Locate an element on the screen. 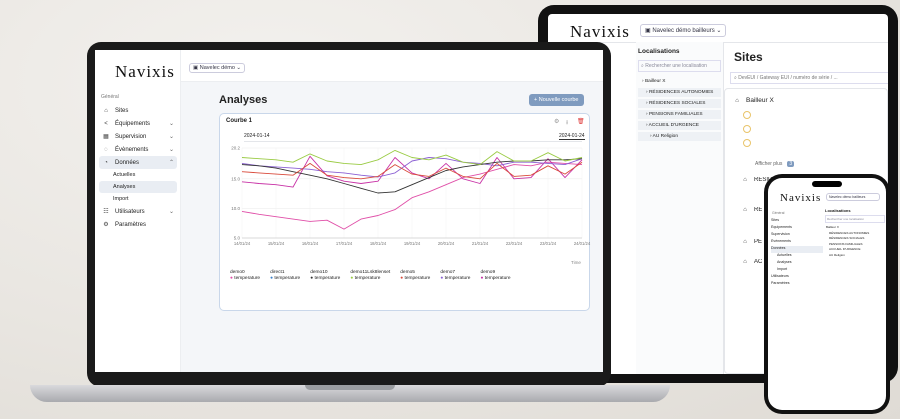 Image resolution: width=900 pixels, height=419 pixels. share-icon: < is located at coordinates (106, 123).